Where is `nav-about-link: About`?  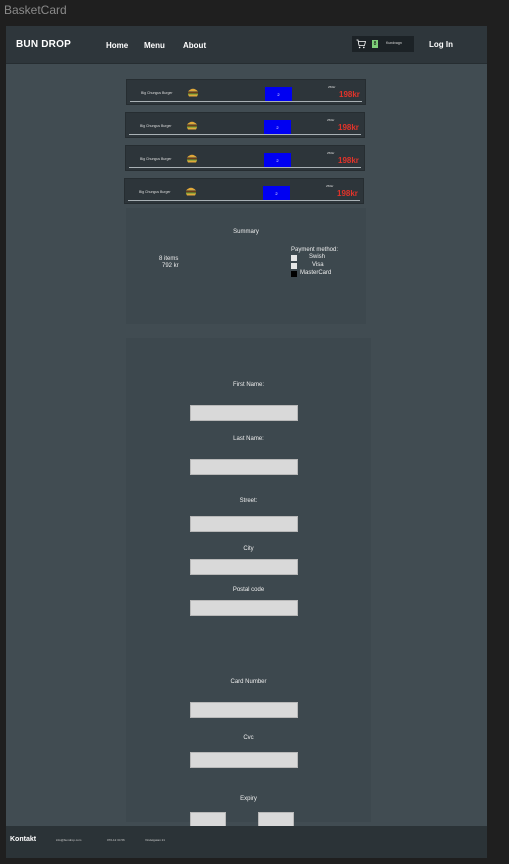 nav-about-link: About is located at coordinates (194, 45).